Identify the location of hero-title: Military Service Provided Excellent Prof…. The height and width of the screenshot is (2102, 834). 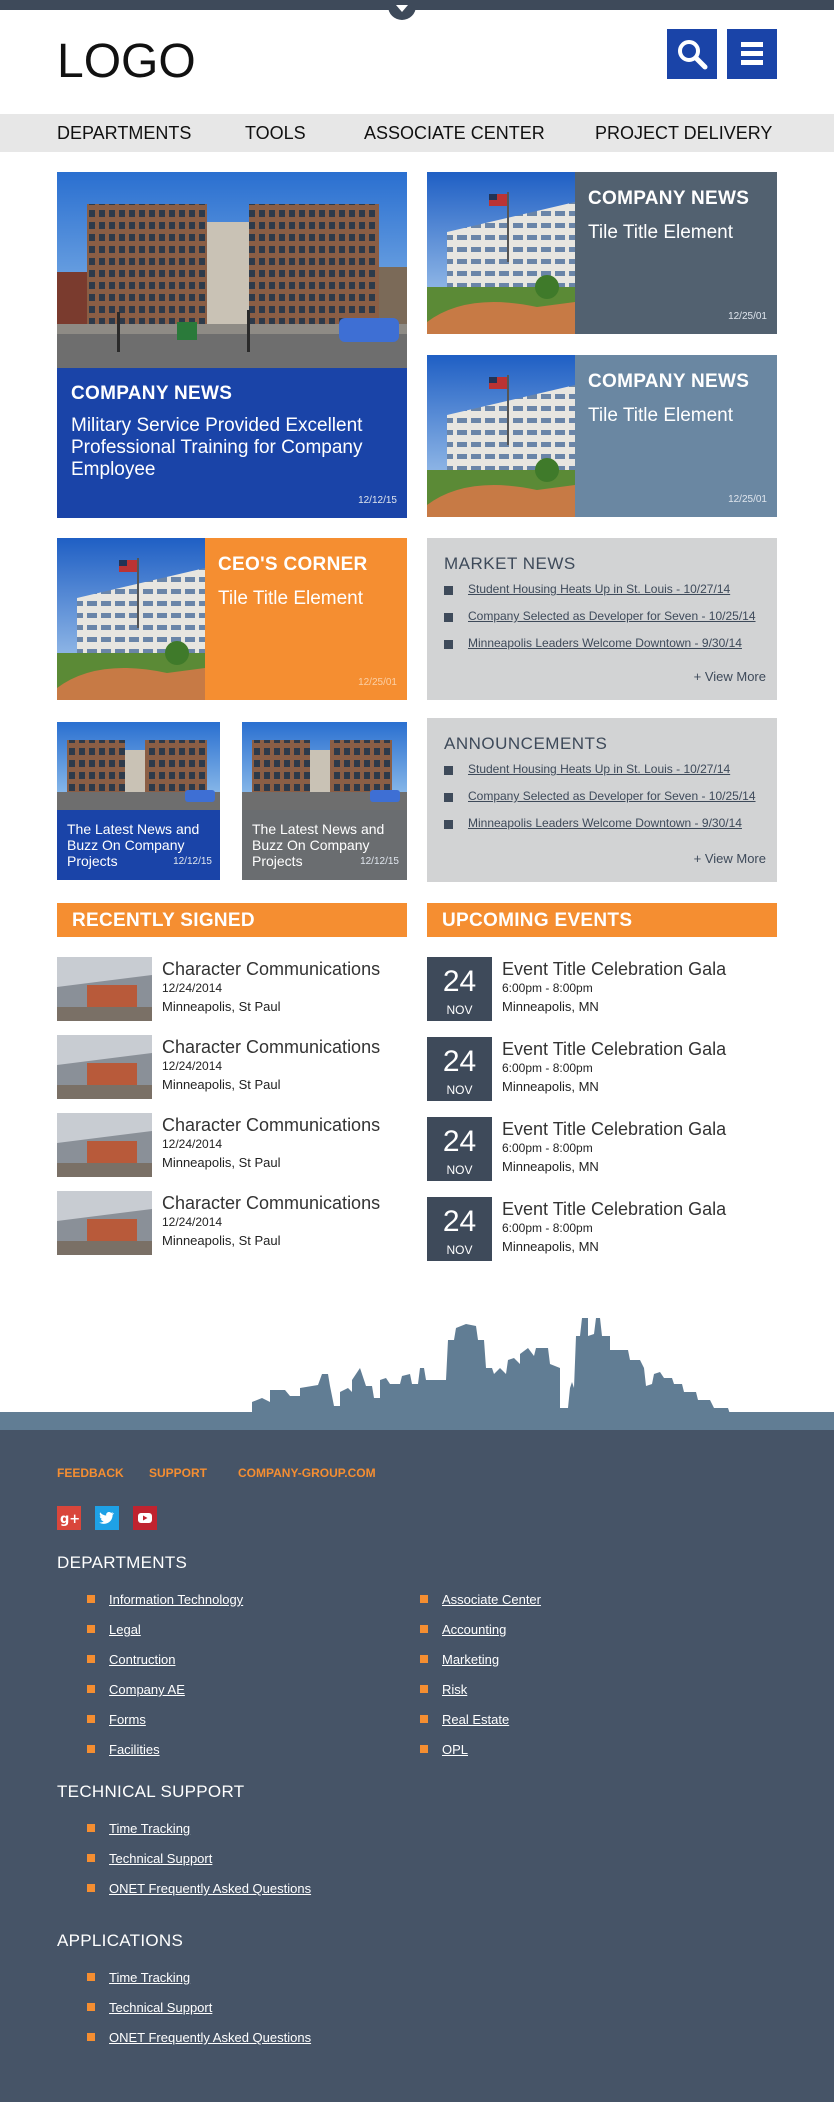
(233, 448).